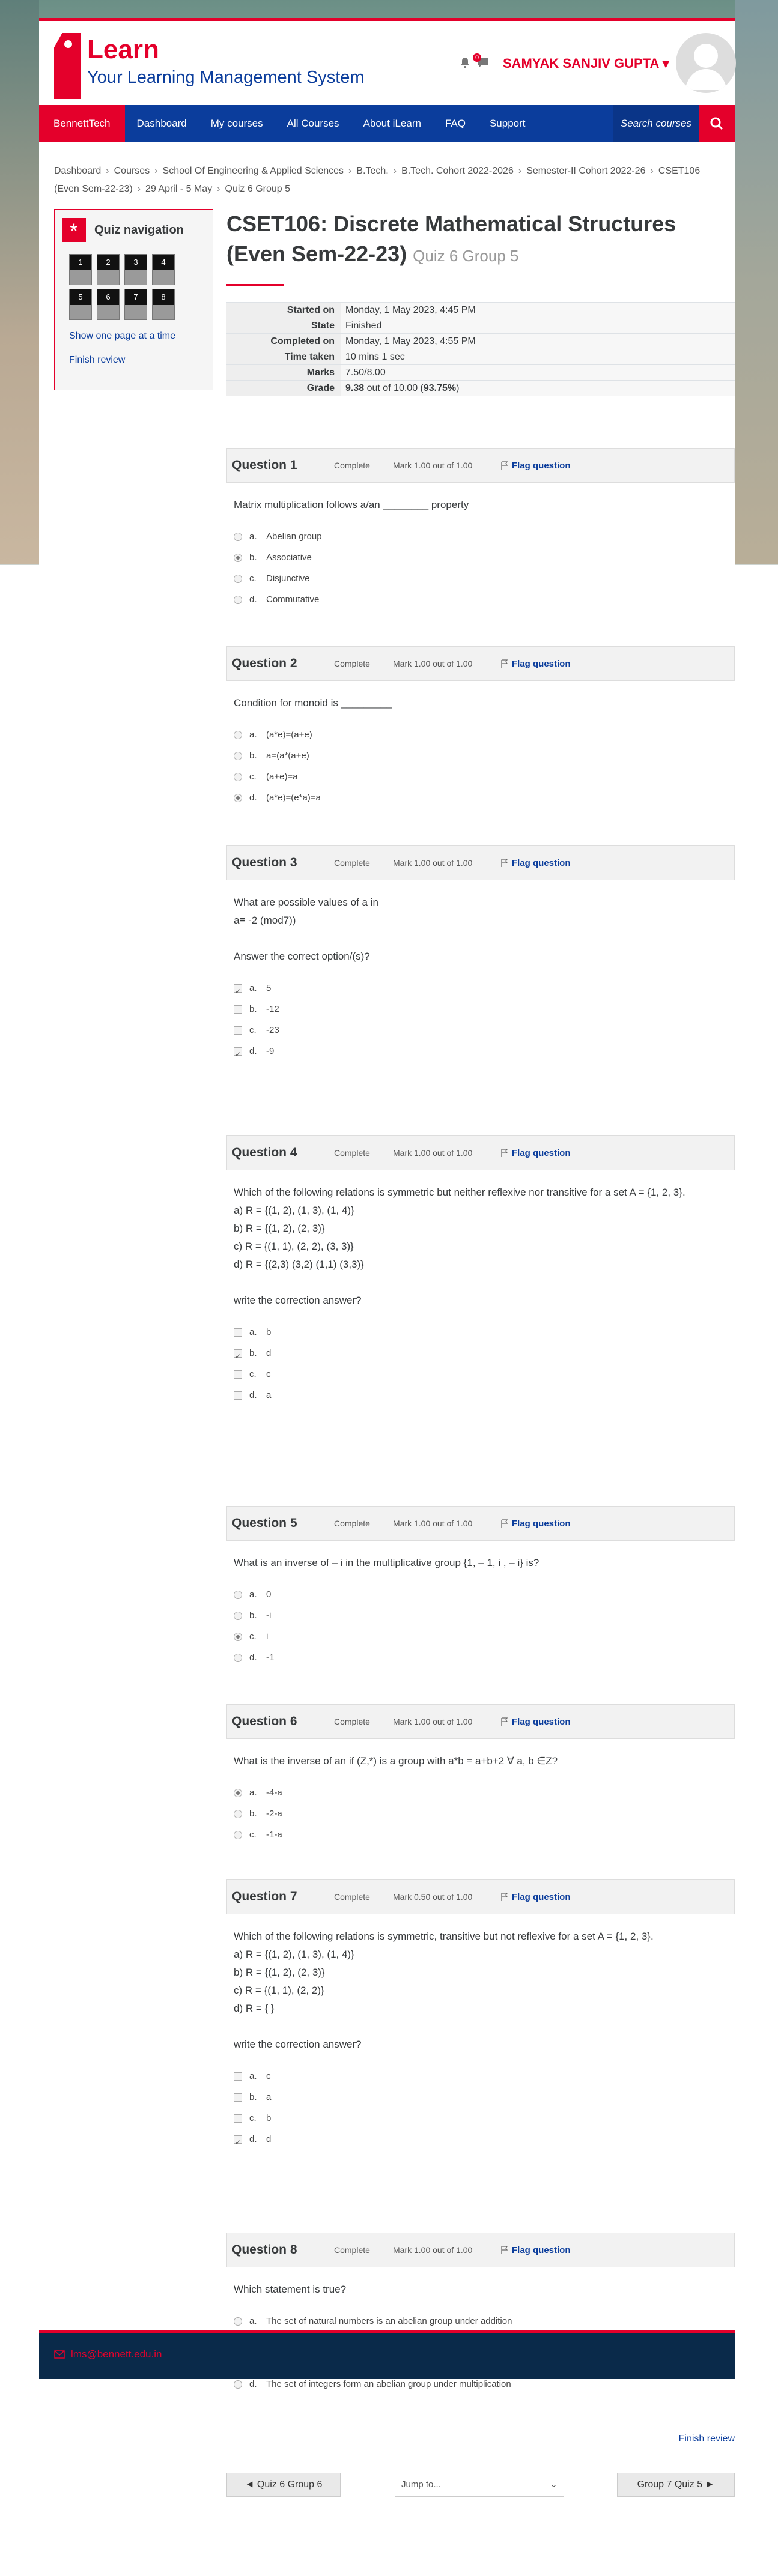 The height and width of the screenshot is (2576, 778). What do you see at coordinates (108, 2354) in the screenshot?
I see `footer-email: lms@bennett.edu.in` at bounding box center [108, 2354].